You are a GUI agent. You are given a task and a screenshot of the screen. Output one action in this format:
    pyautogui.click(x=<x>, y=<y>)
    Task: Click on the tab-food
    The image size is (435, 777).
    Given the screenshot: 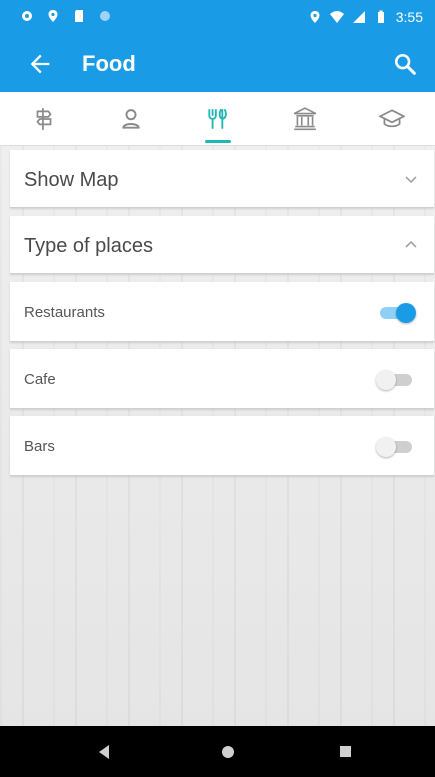 What is the action you would take?
    pyautogui.click(x=217, y=118)
    